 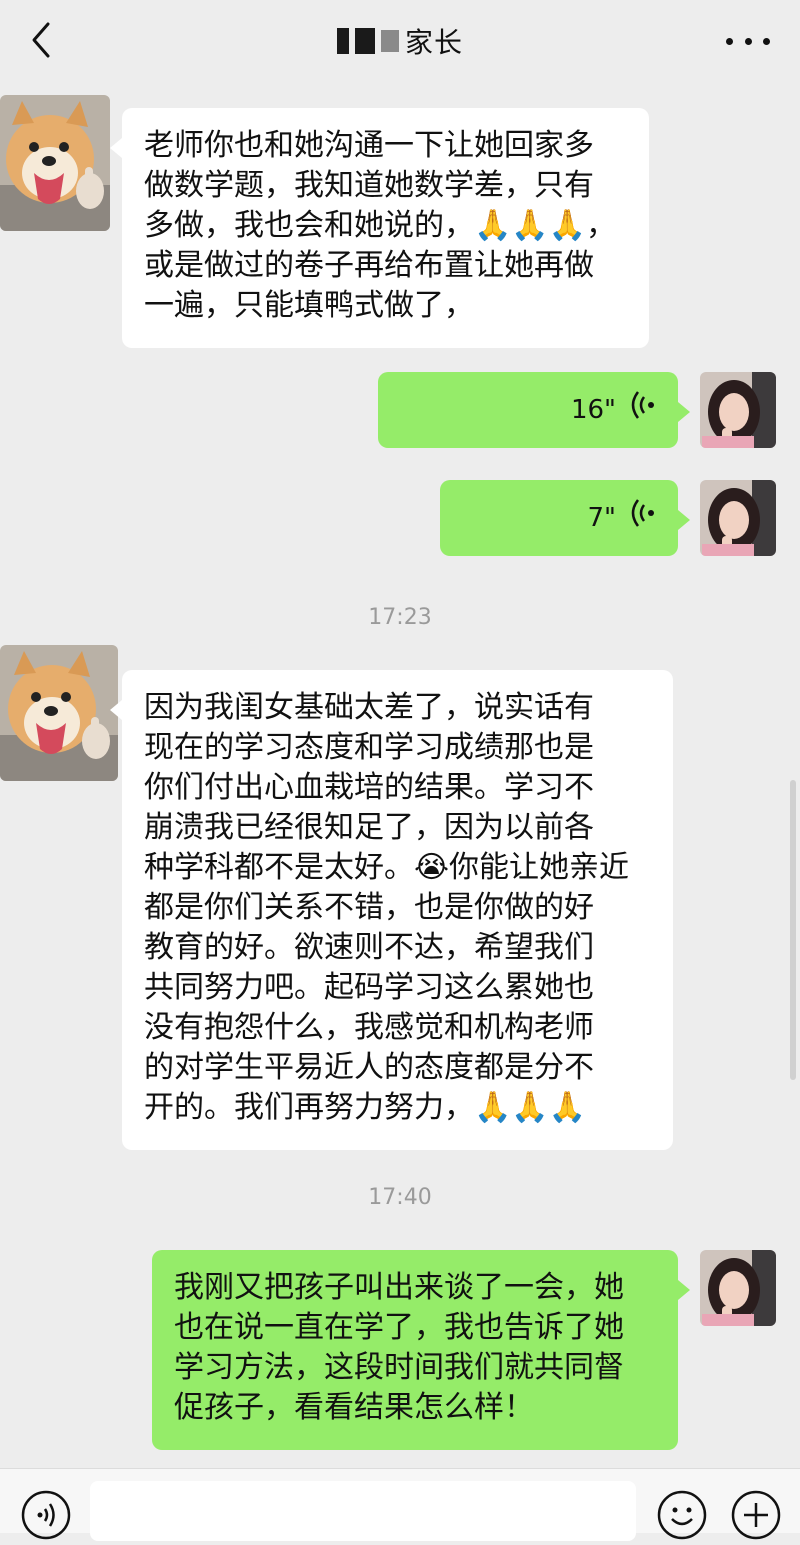 I want to click on timestamp: 17:40, so click(x=400, y=1197).